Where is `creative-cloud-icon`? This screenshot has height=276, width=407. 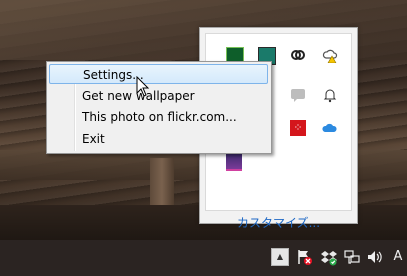 creative-cloud-icon is located at coordinates (298, 55).